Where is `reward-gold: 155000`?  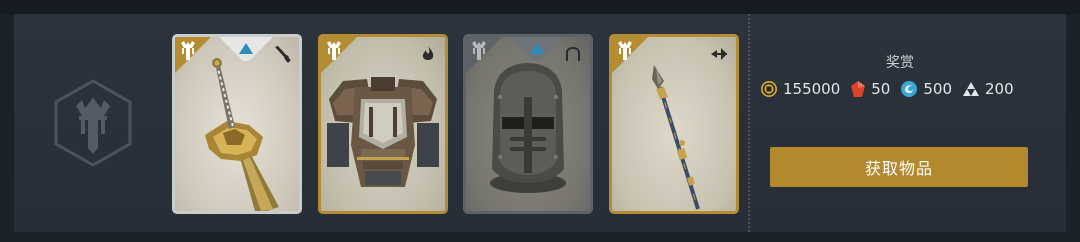
reward-gold: 155000 is located at coordinates (800, 89).